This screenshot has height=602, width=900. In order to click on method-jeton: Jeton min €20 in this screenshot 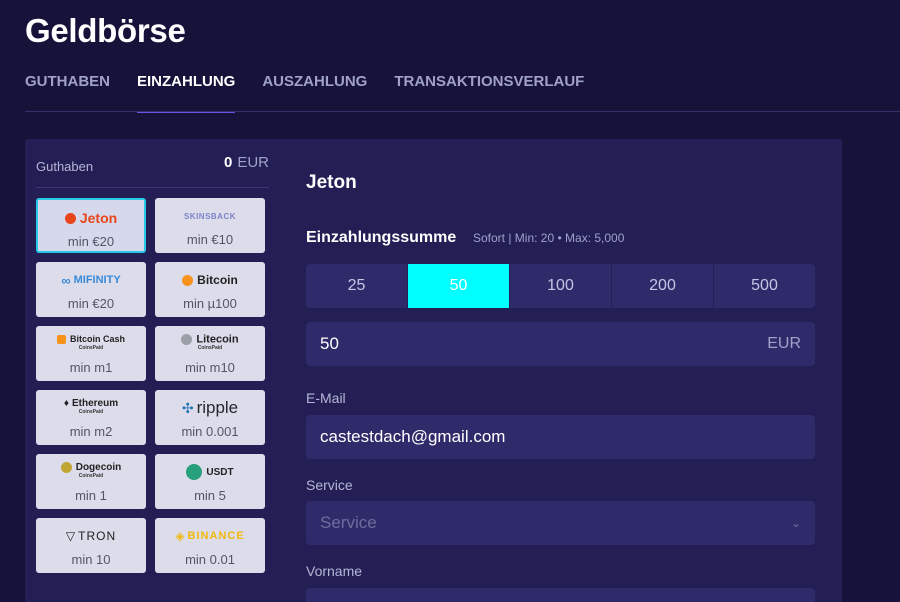, I will do `click(91, 225)`.